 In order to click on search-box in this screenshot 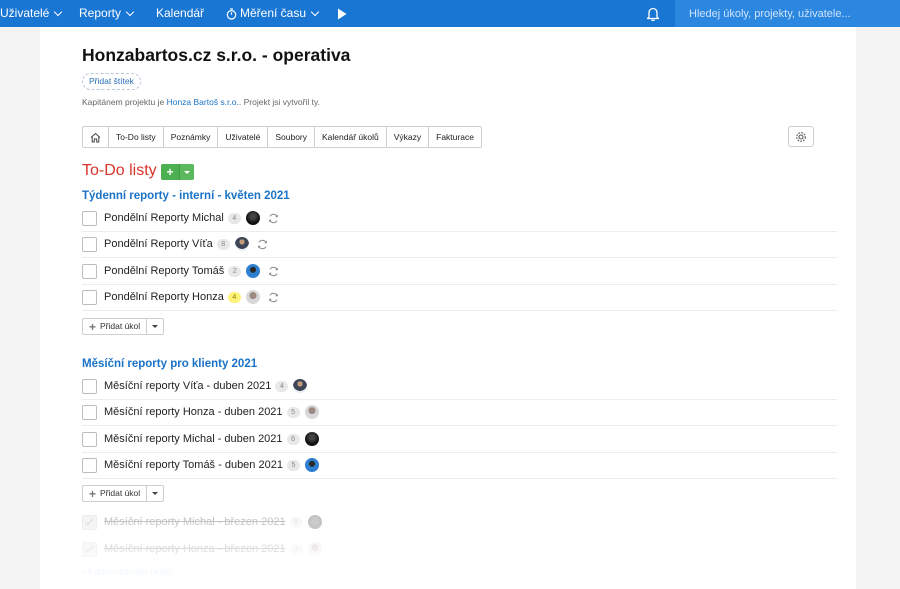, I will do `click(787, 13)`.